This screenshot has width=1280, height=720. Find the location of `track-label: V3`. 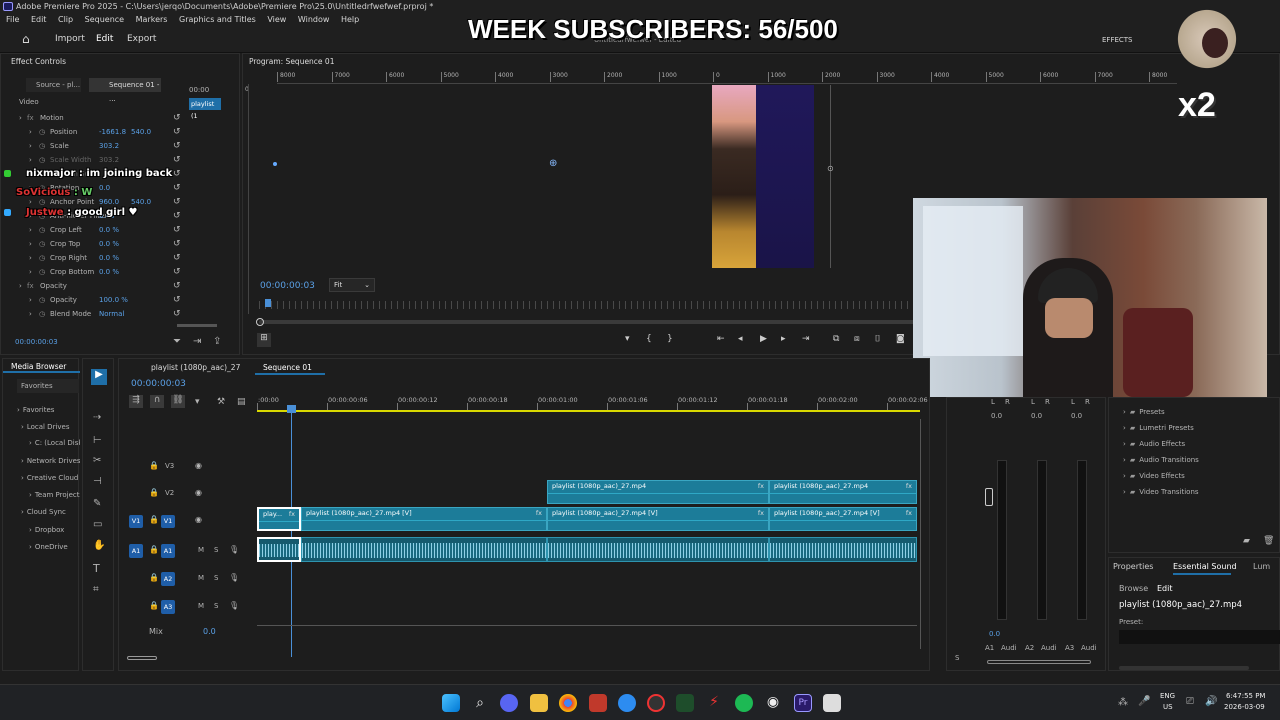

track-label: V3 is located at coordinates (169, 466).